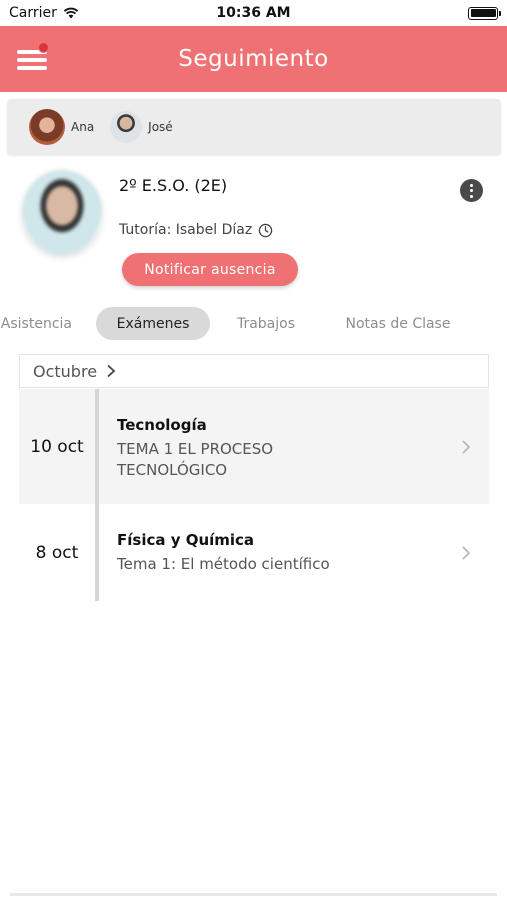 This screenshot has width=507, height=900. I want to click on status-left: Carrier, so click(44, 13).